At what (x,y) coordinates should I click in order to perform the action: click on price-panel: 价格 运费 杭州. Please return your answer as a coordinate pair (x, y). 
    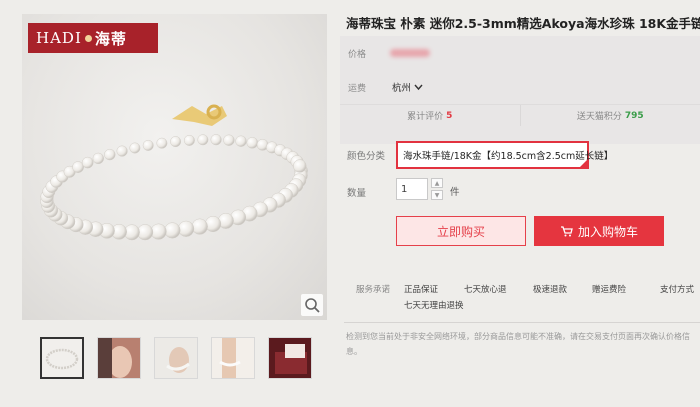
    Looking at the image, I should click on (520, 90).